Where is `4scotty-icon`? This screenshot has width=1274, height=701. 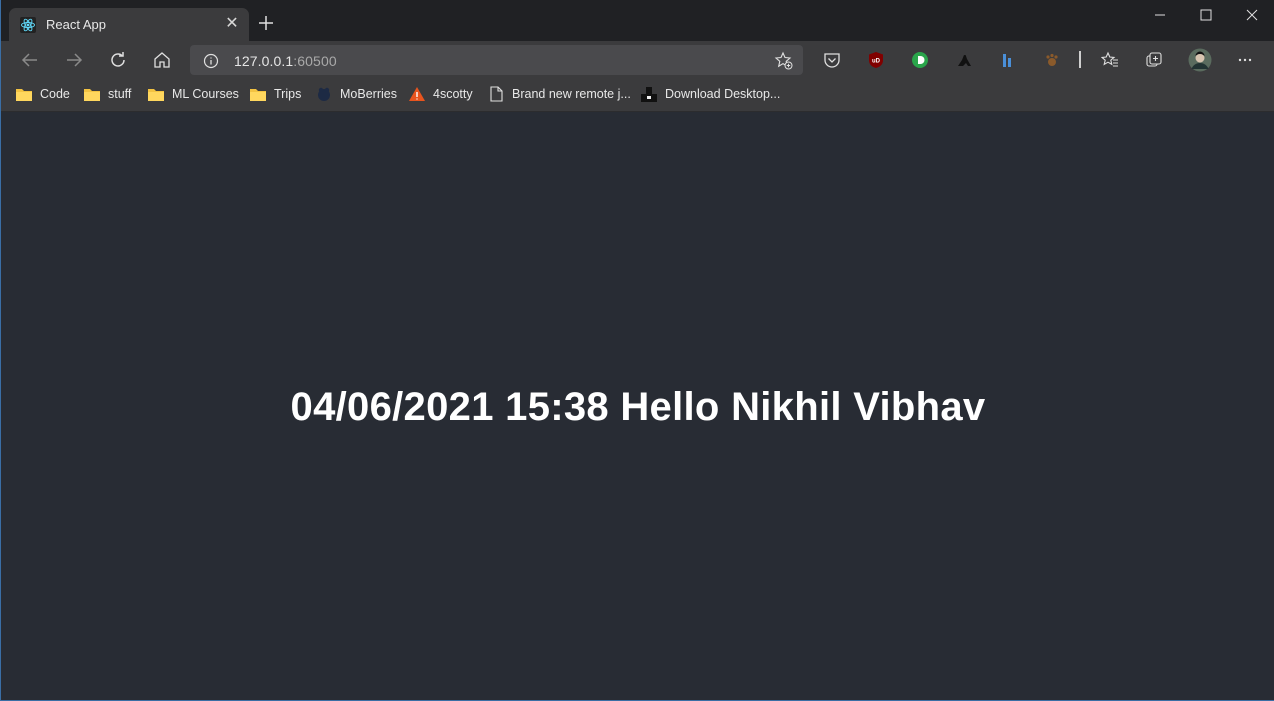
4scotty-icon is located at coordinates (417, 94).